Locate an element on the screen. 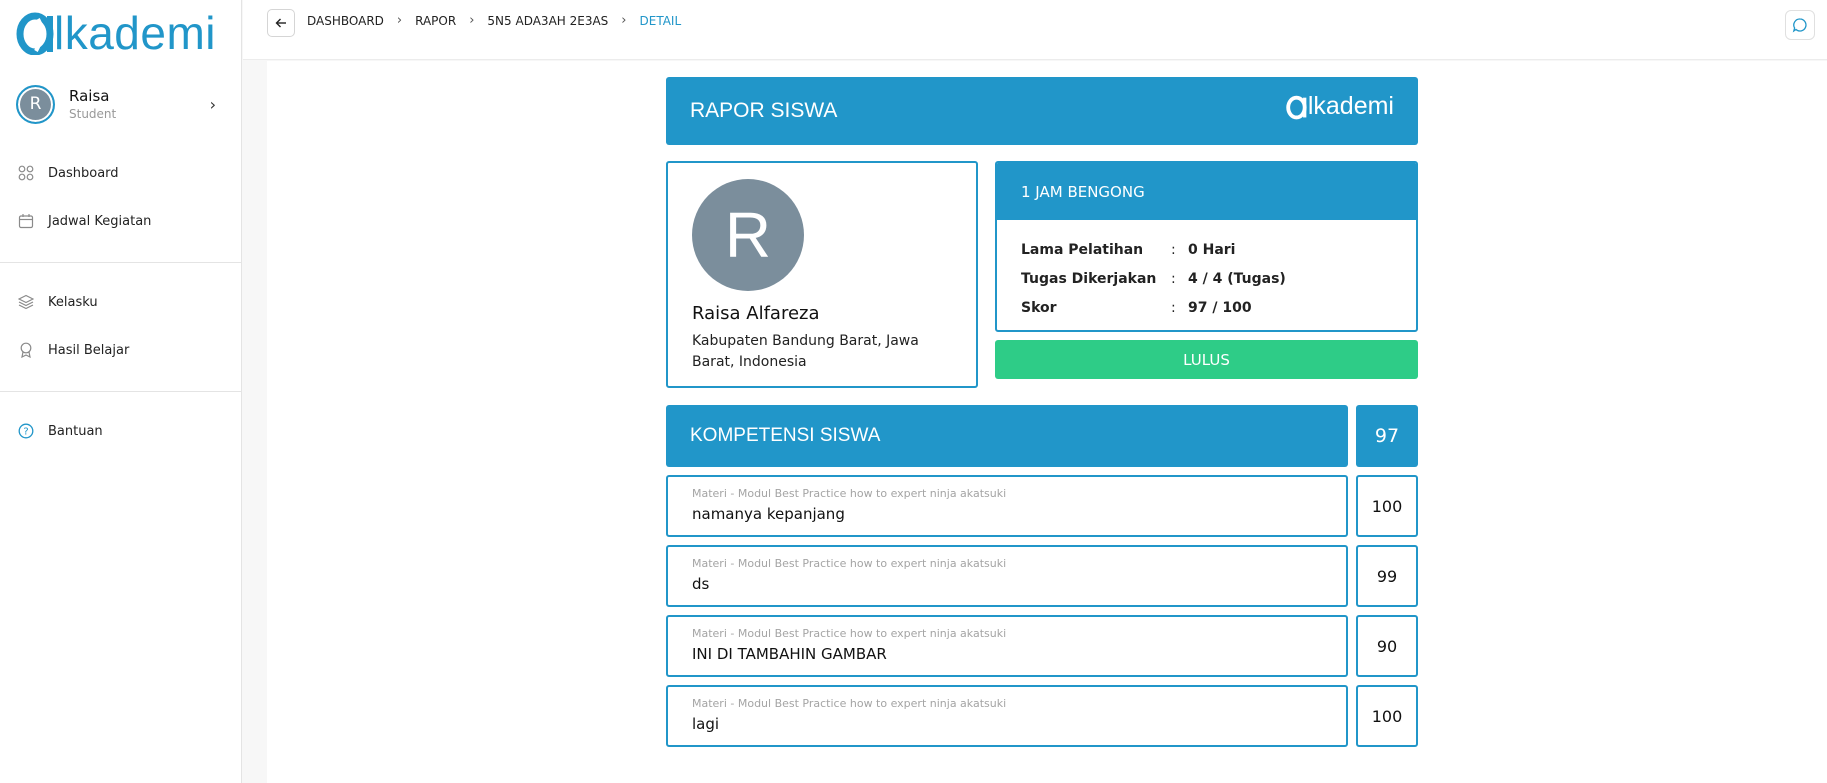 The width and height of the screenshot is (1827, 783). user-profile: R Raisa Student › is located at coordinates (121, 104).